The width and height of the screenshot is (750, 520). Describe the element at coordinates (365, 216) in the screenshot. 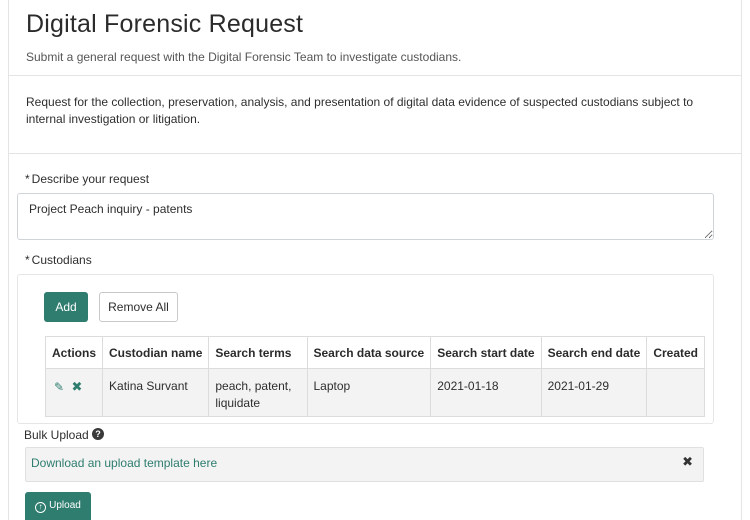

I see `request-description-input` at that location.